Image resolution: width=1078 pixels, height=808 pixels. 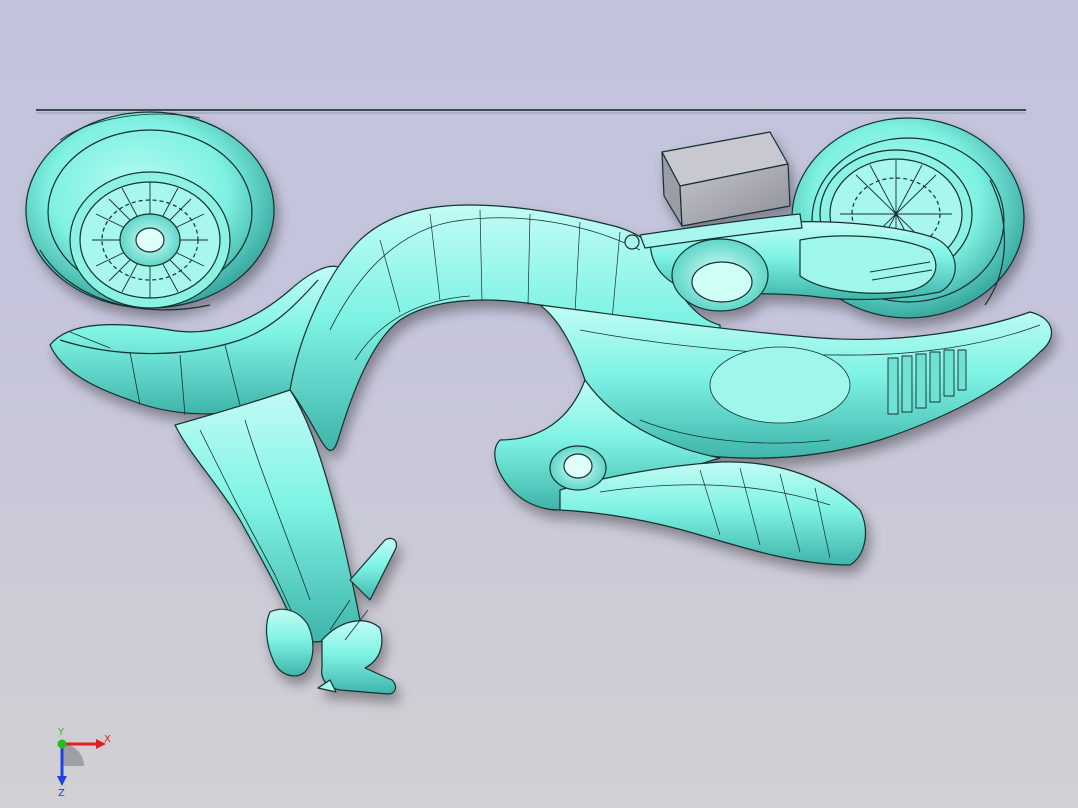 What do you see at coordinates (107, 739) in the screenshot?
I see `x-axis-label: X` at bounding box center [107, 739].